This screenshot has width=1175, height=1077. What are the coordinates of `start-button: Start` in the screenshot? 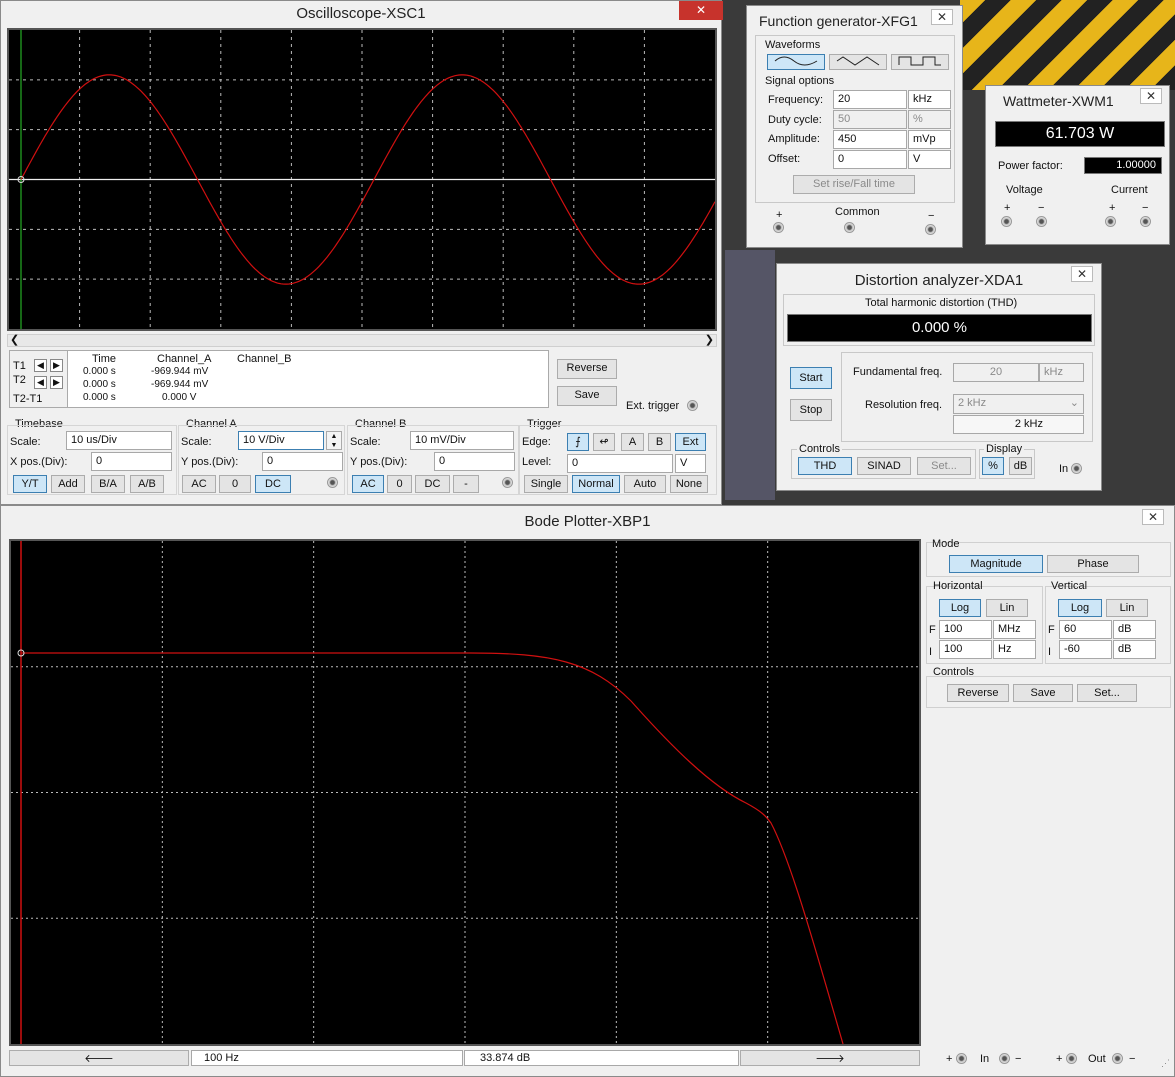 It's located at (811, 378).